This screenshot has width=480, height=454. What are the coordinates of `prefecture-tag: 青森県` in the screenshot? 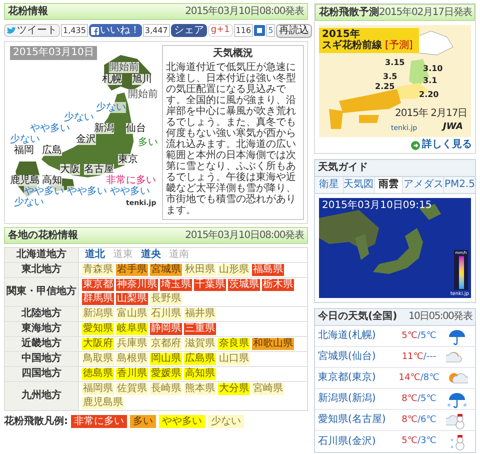 It's located at (98, 270).